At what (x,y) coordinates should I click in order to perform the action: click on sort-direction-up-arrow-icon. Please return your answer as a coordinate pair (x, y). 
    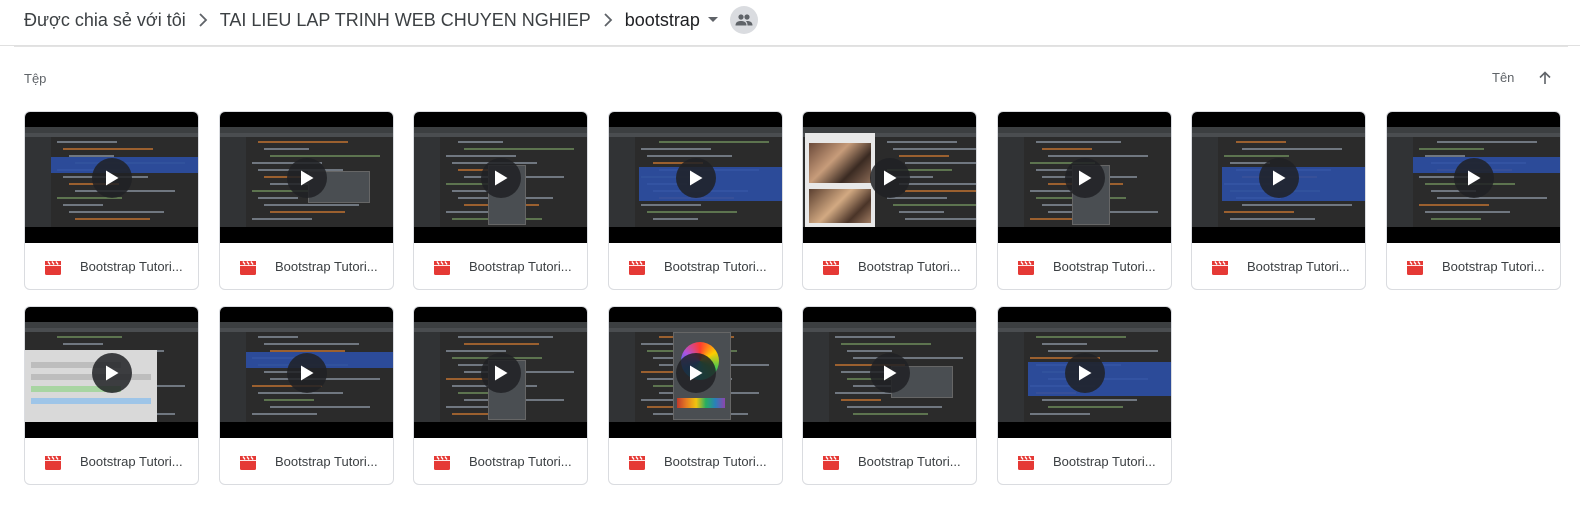
    Looking at the image, I should click on (1545, 78).